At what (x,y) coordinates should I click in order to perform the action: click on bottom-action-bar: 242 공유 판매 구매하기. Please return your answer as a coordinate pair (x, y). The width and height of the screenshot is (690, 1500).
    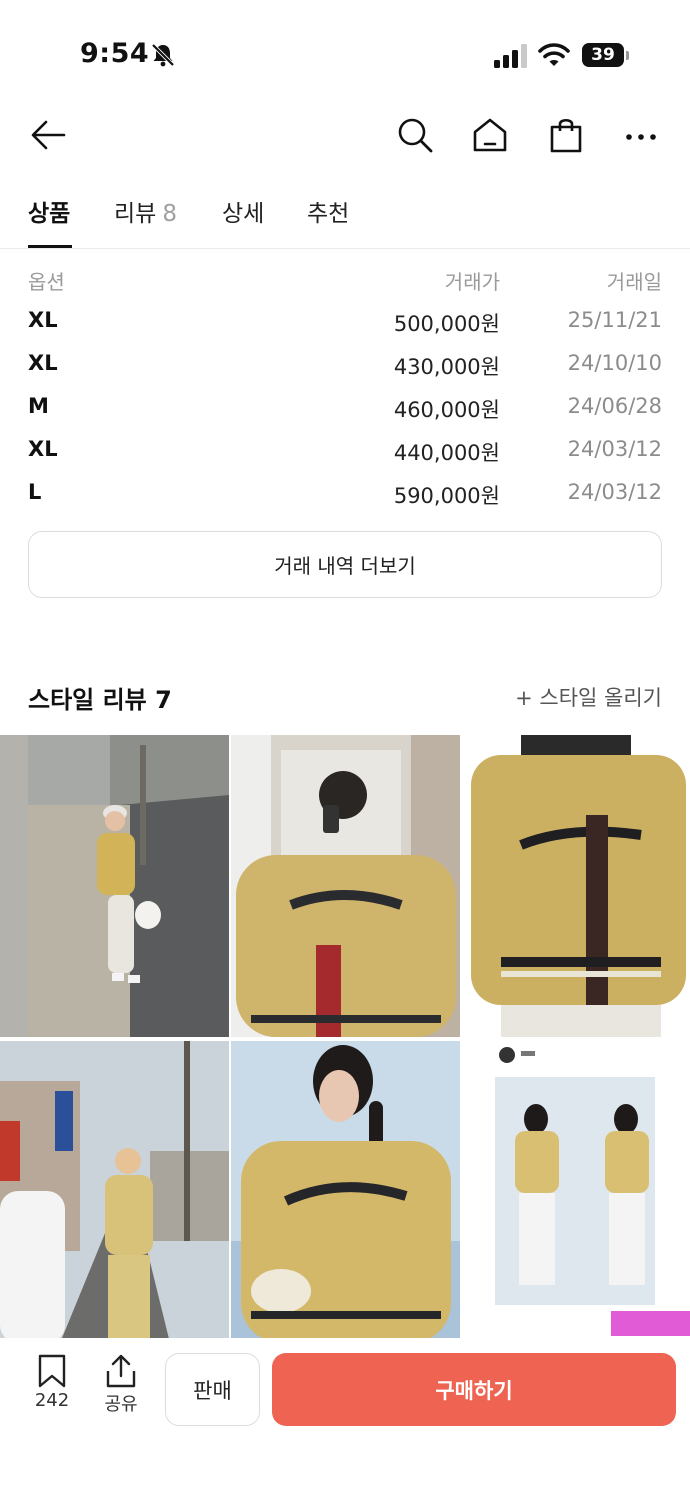
    Looking at the image, I should click on (345, 1419).